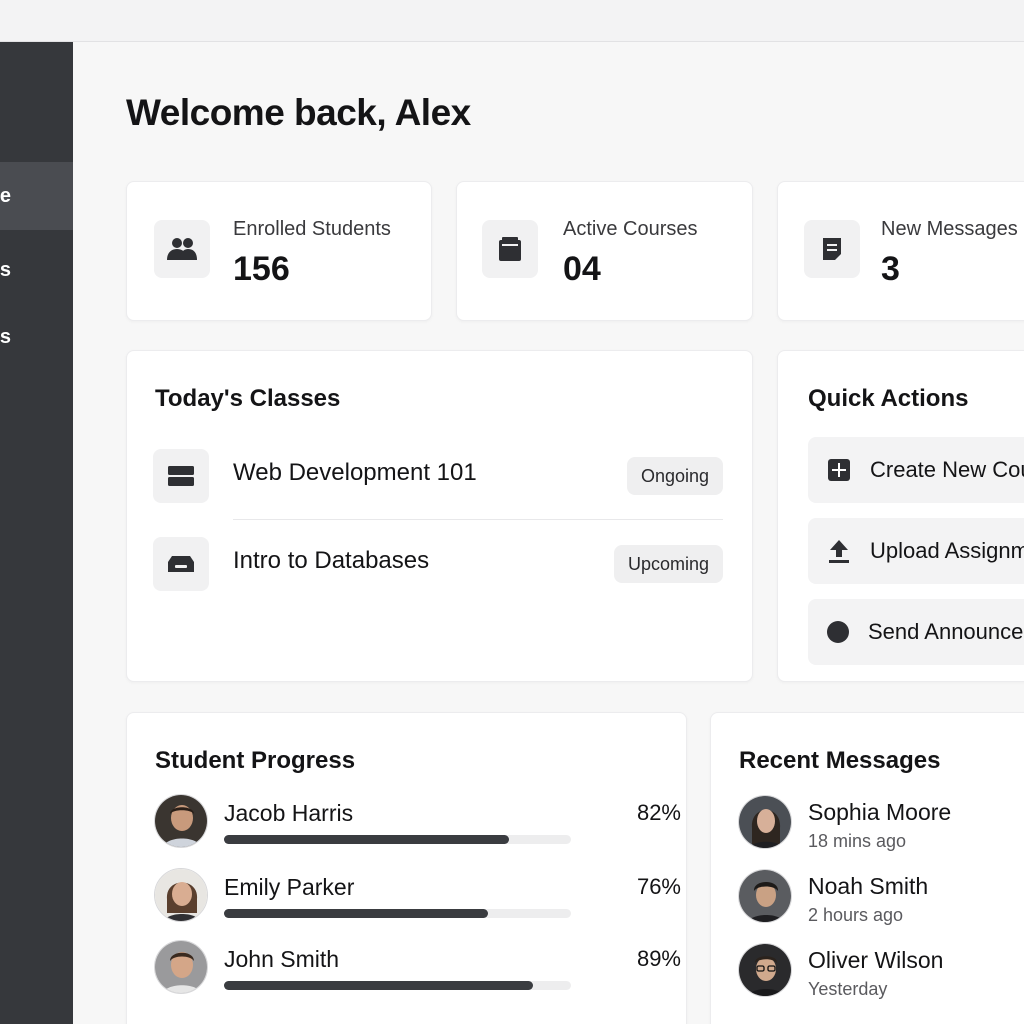 This screenshot has height=1024, width=1024. I want to click on message-timestamp: 2 hours ago, so click(856, 915).